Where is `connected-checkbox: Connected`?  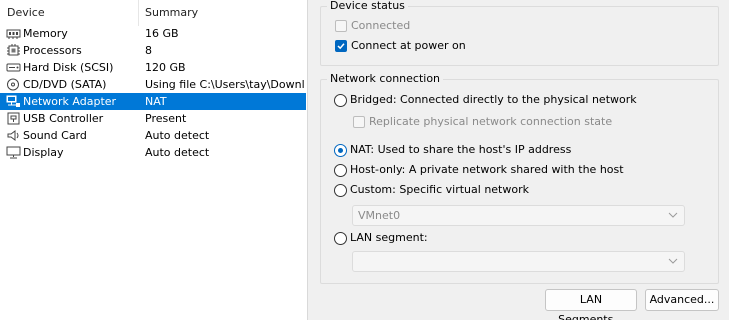
connected-checkbox: Connected is located at coordinates (435, 26).